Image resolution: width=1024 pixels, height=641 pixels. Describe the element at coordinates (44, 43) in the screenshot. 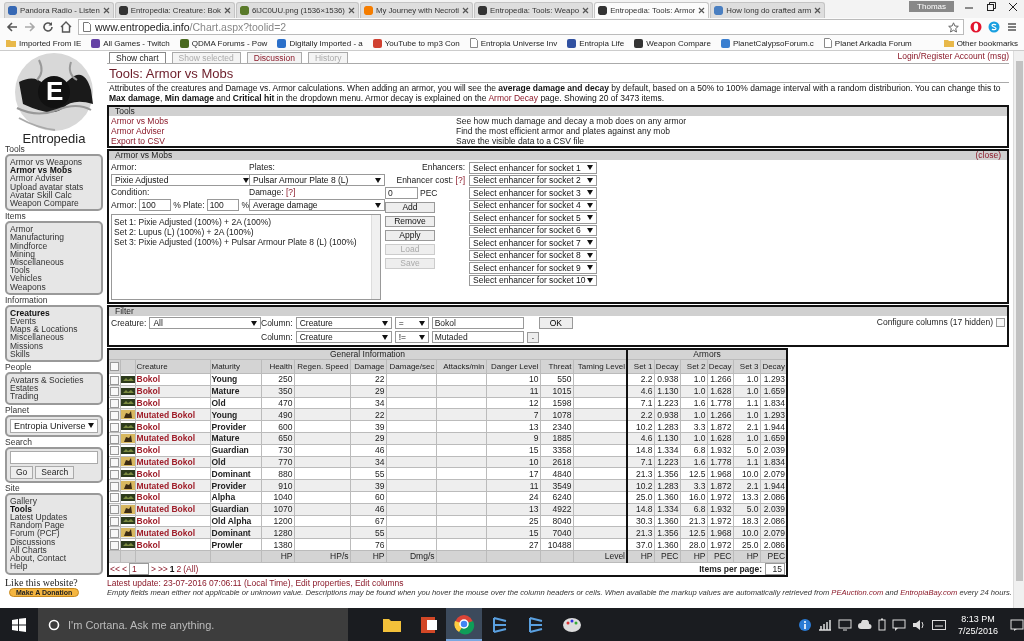

I see `bookmark: Imported From IE` at that location.